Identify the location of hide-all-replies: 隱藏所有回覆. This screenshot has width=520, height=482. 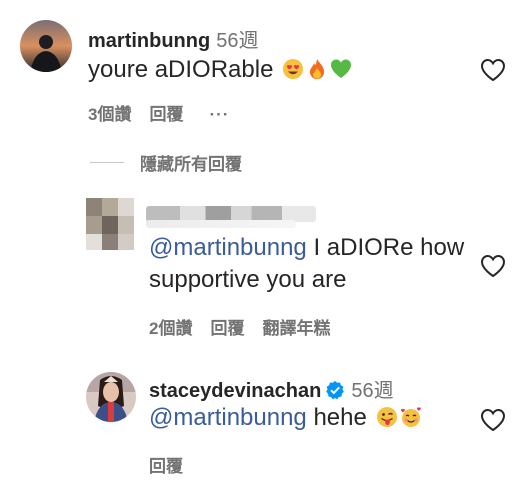
(166, 162).